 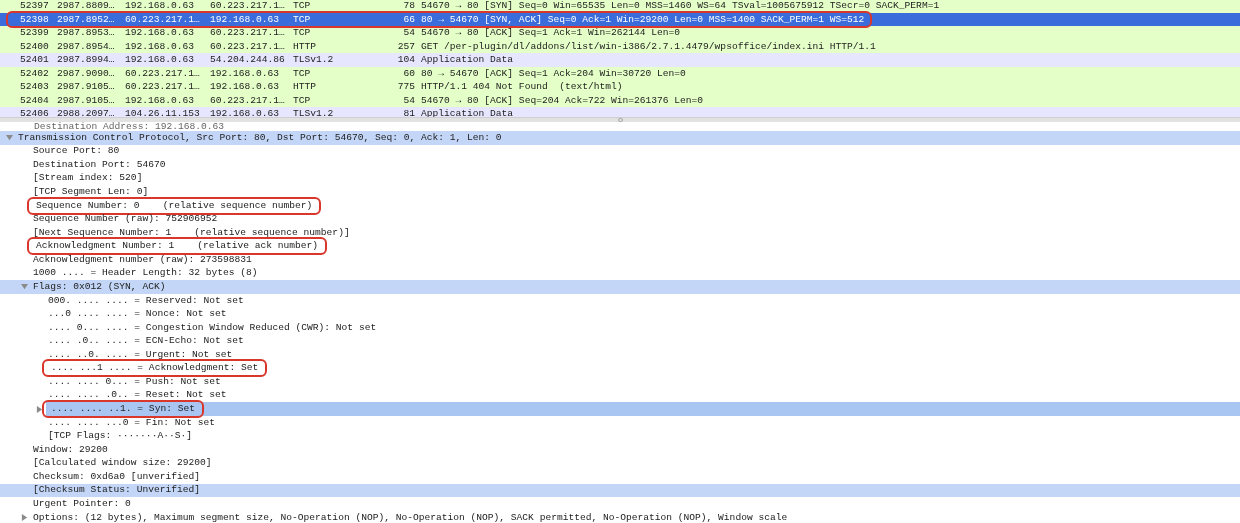 I want to click on packet-number: 52398, so click(x=35, y=19).